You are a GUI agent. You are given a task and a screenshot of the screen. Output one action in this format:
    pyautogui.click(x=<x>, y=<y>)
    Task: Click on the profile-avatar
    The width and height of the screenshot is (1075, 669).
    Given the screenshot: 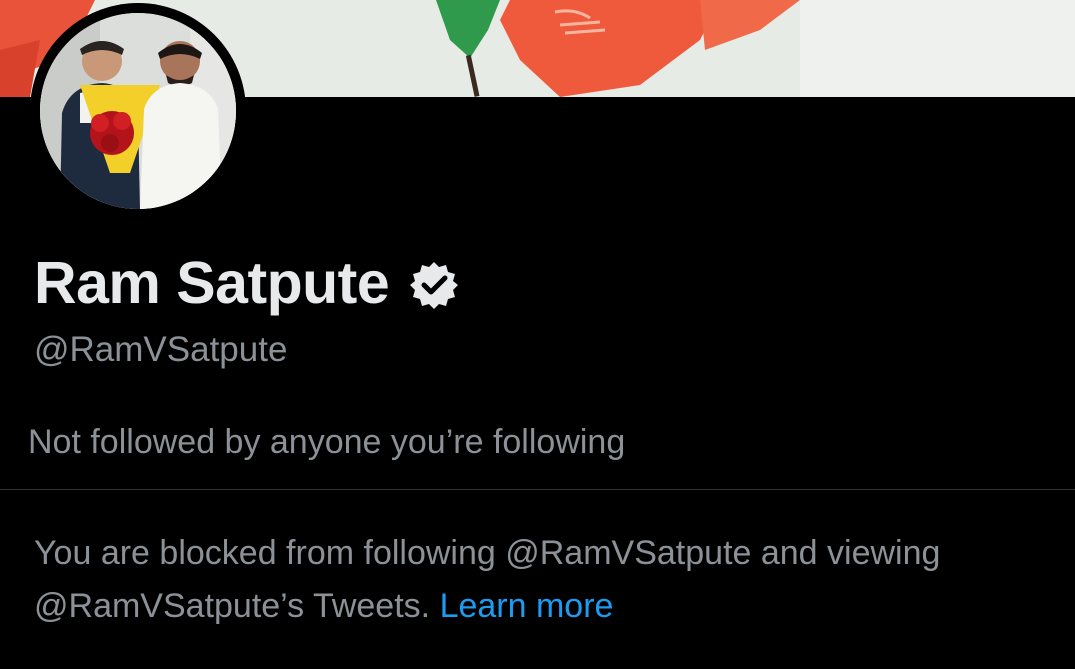 What is the action you would take?
    pyautogui.click(x=138, y=111)
    